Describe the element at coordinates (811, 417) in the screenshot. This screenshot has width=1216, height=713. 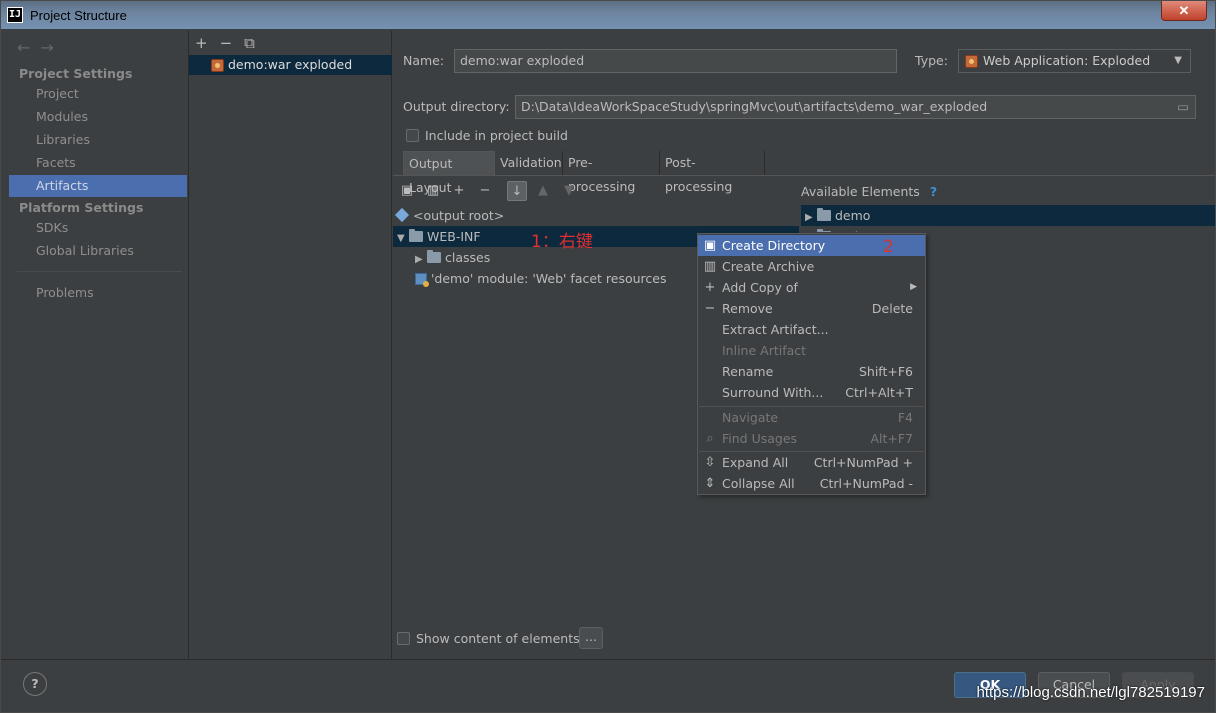
I see `menu-item-navigate: Navigate F4` at that location.